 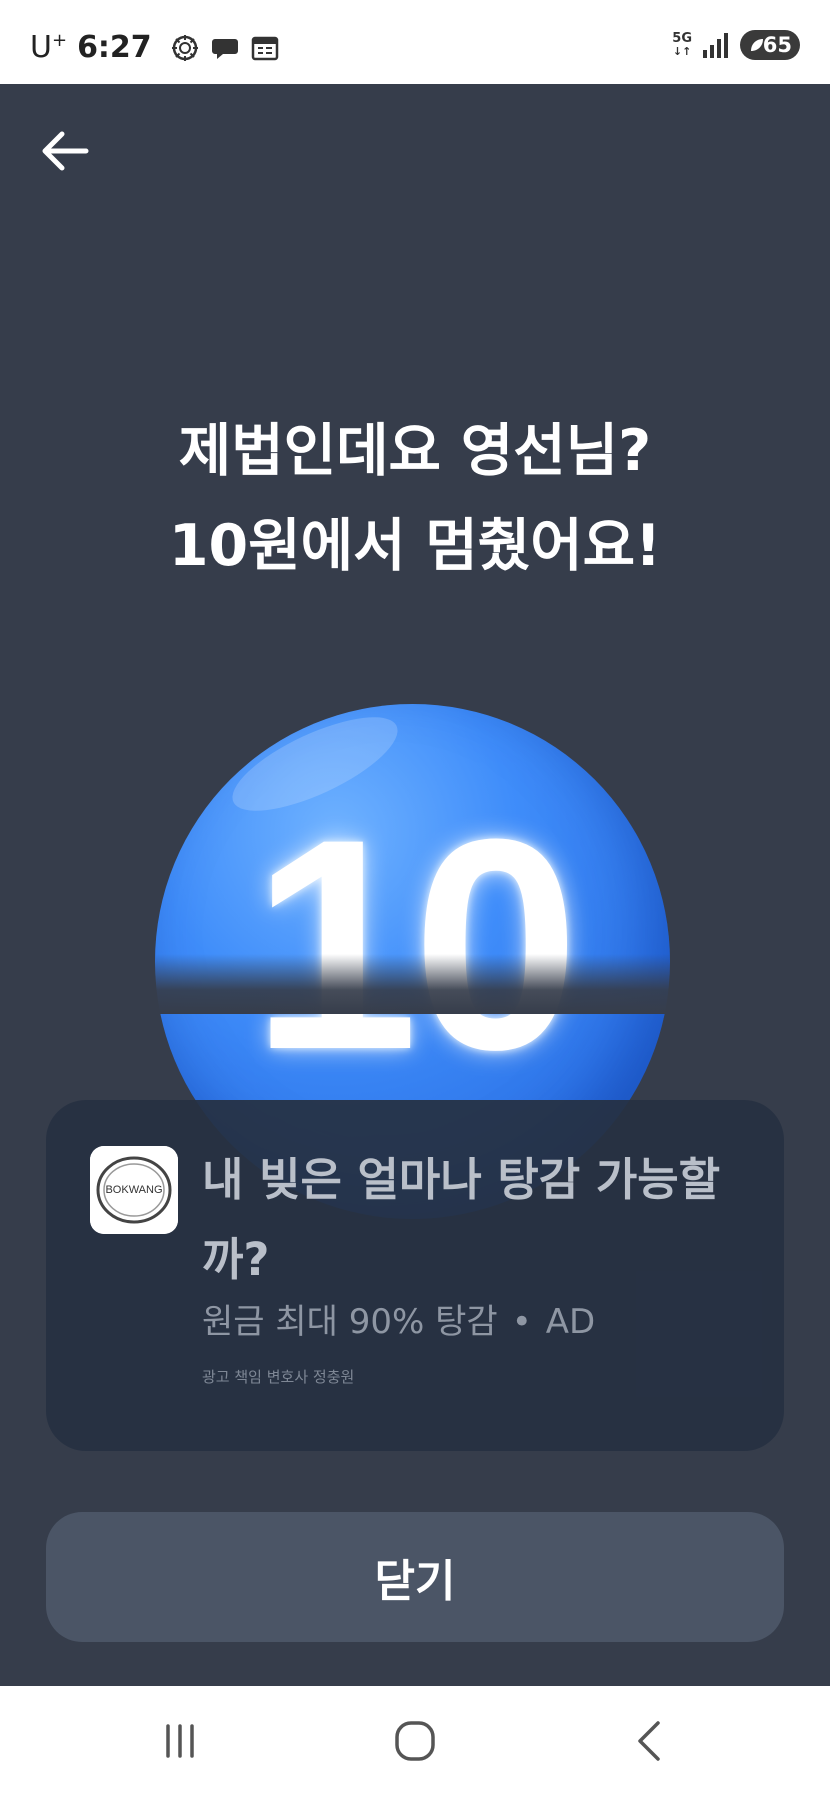 I want to click on page-title: 제법인데요 영선님? 10원에서 멈췄어요!, so click(x=415, y=499).